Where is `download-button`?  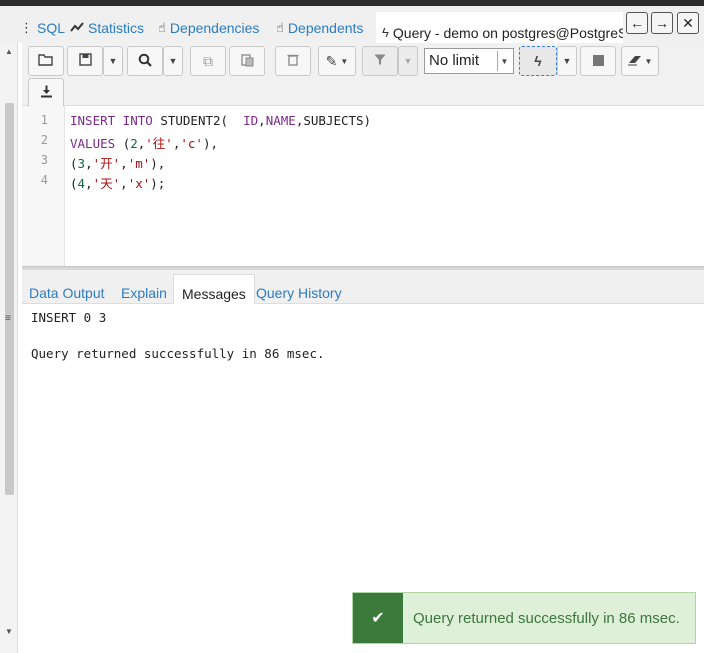
download-button is located at coordinates (46, 93).